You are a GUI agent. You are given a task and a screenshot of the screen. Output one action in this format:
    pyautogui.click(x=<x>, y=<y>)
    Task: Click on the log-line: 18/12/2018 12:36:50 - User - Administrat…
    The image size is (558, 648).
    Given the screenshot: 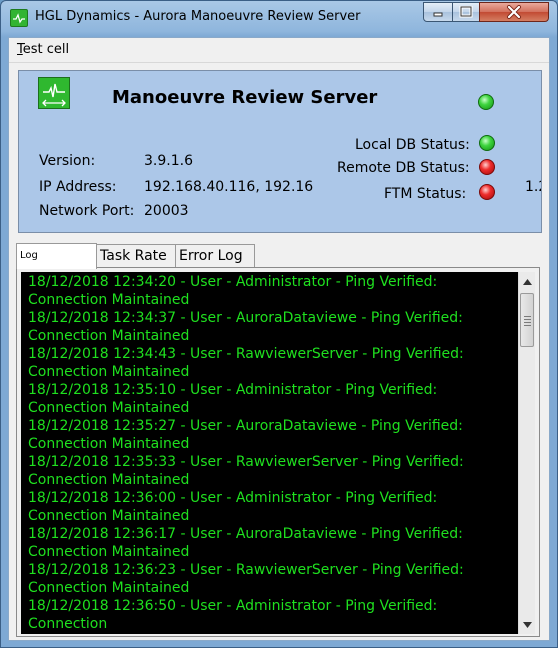 What is the action you would take?
    pyautogui.click(x=235, y=615)
    